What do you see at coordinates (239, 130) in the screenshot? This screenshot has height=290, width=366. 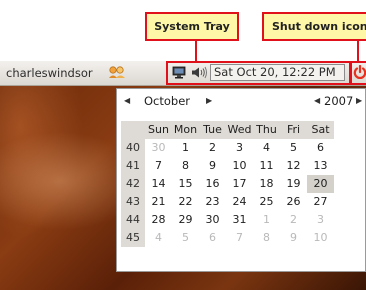 I see `weekday-header: Wed` at bounding box center [239, 130].